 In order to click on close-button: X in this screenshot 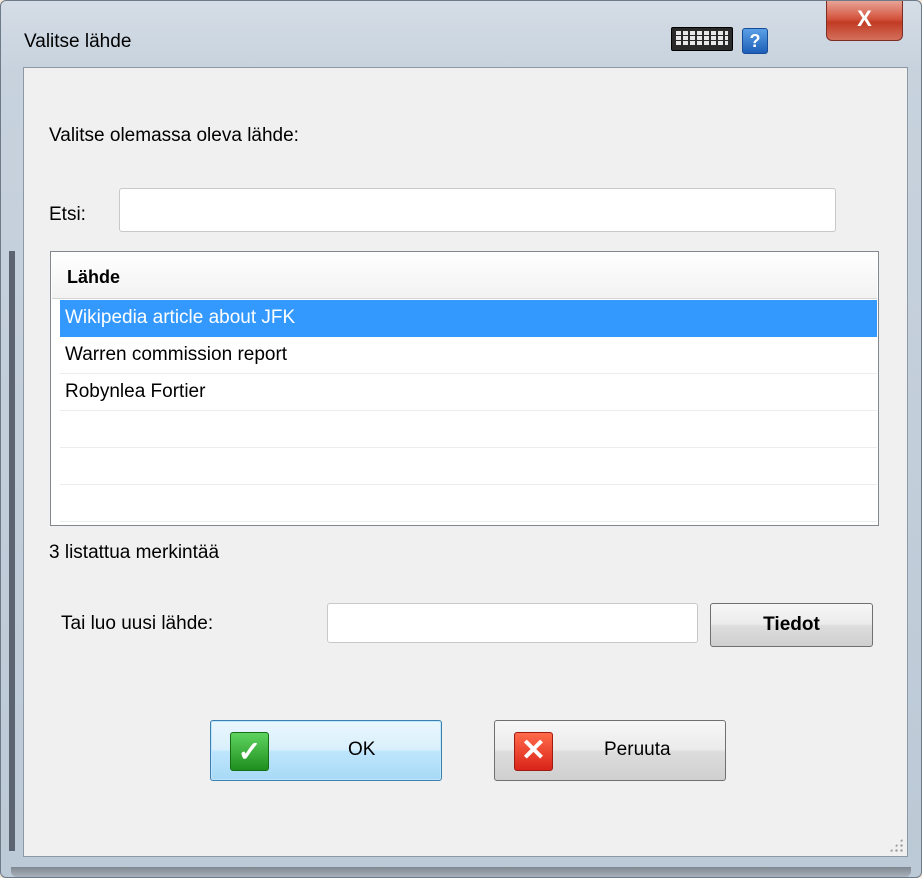, I will do `click(864, 21)`.